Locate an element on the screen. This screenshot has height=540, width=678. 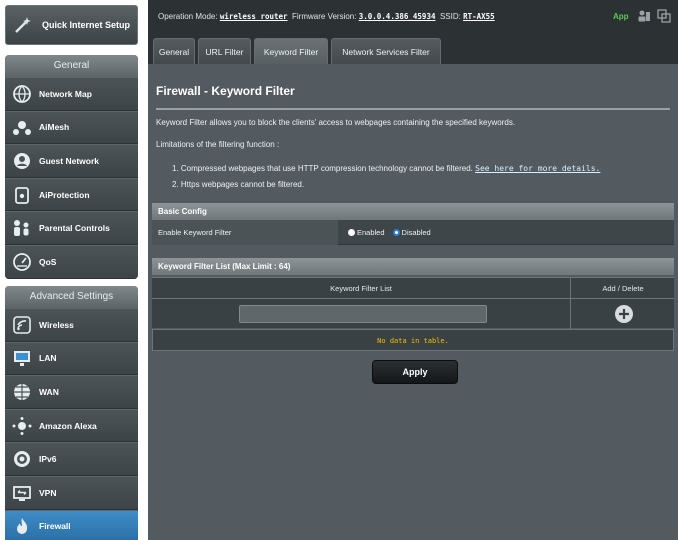
app-link: App is located at coordinates (621, 16).